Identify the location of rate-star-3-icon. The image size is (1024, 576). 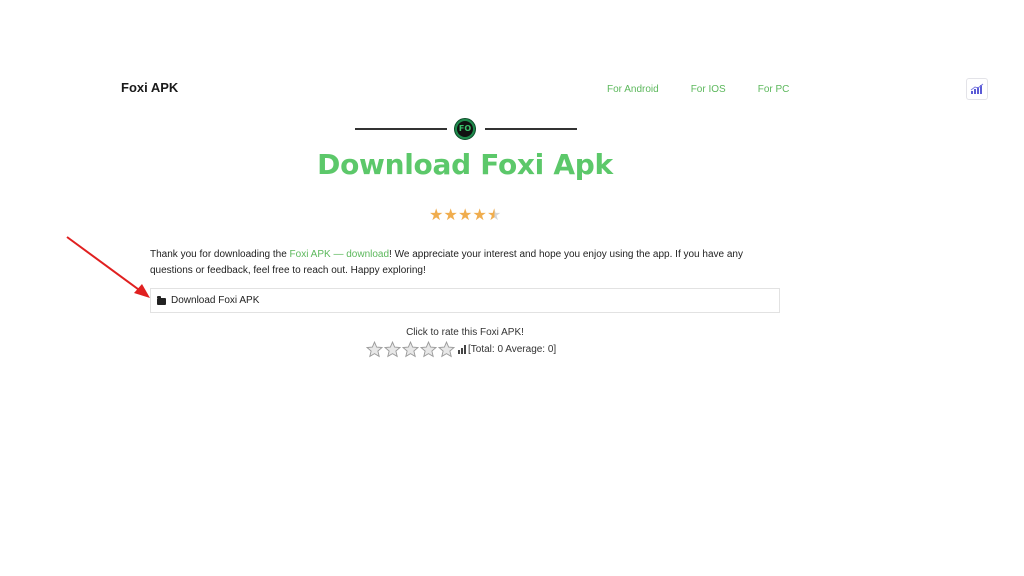
(410, 349).